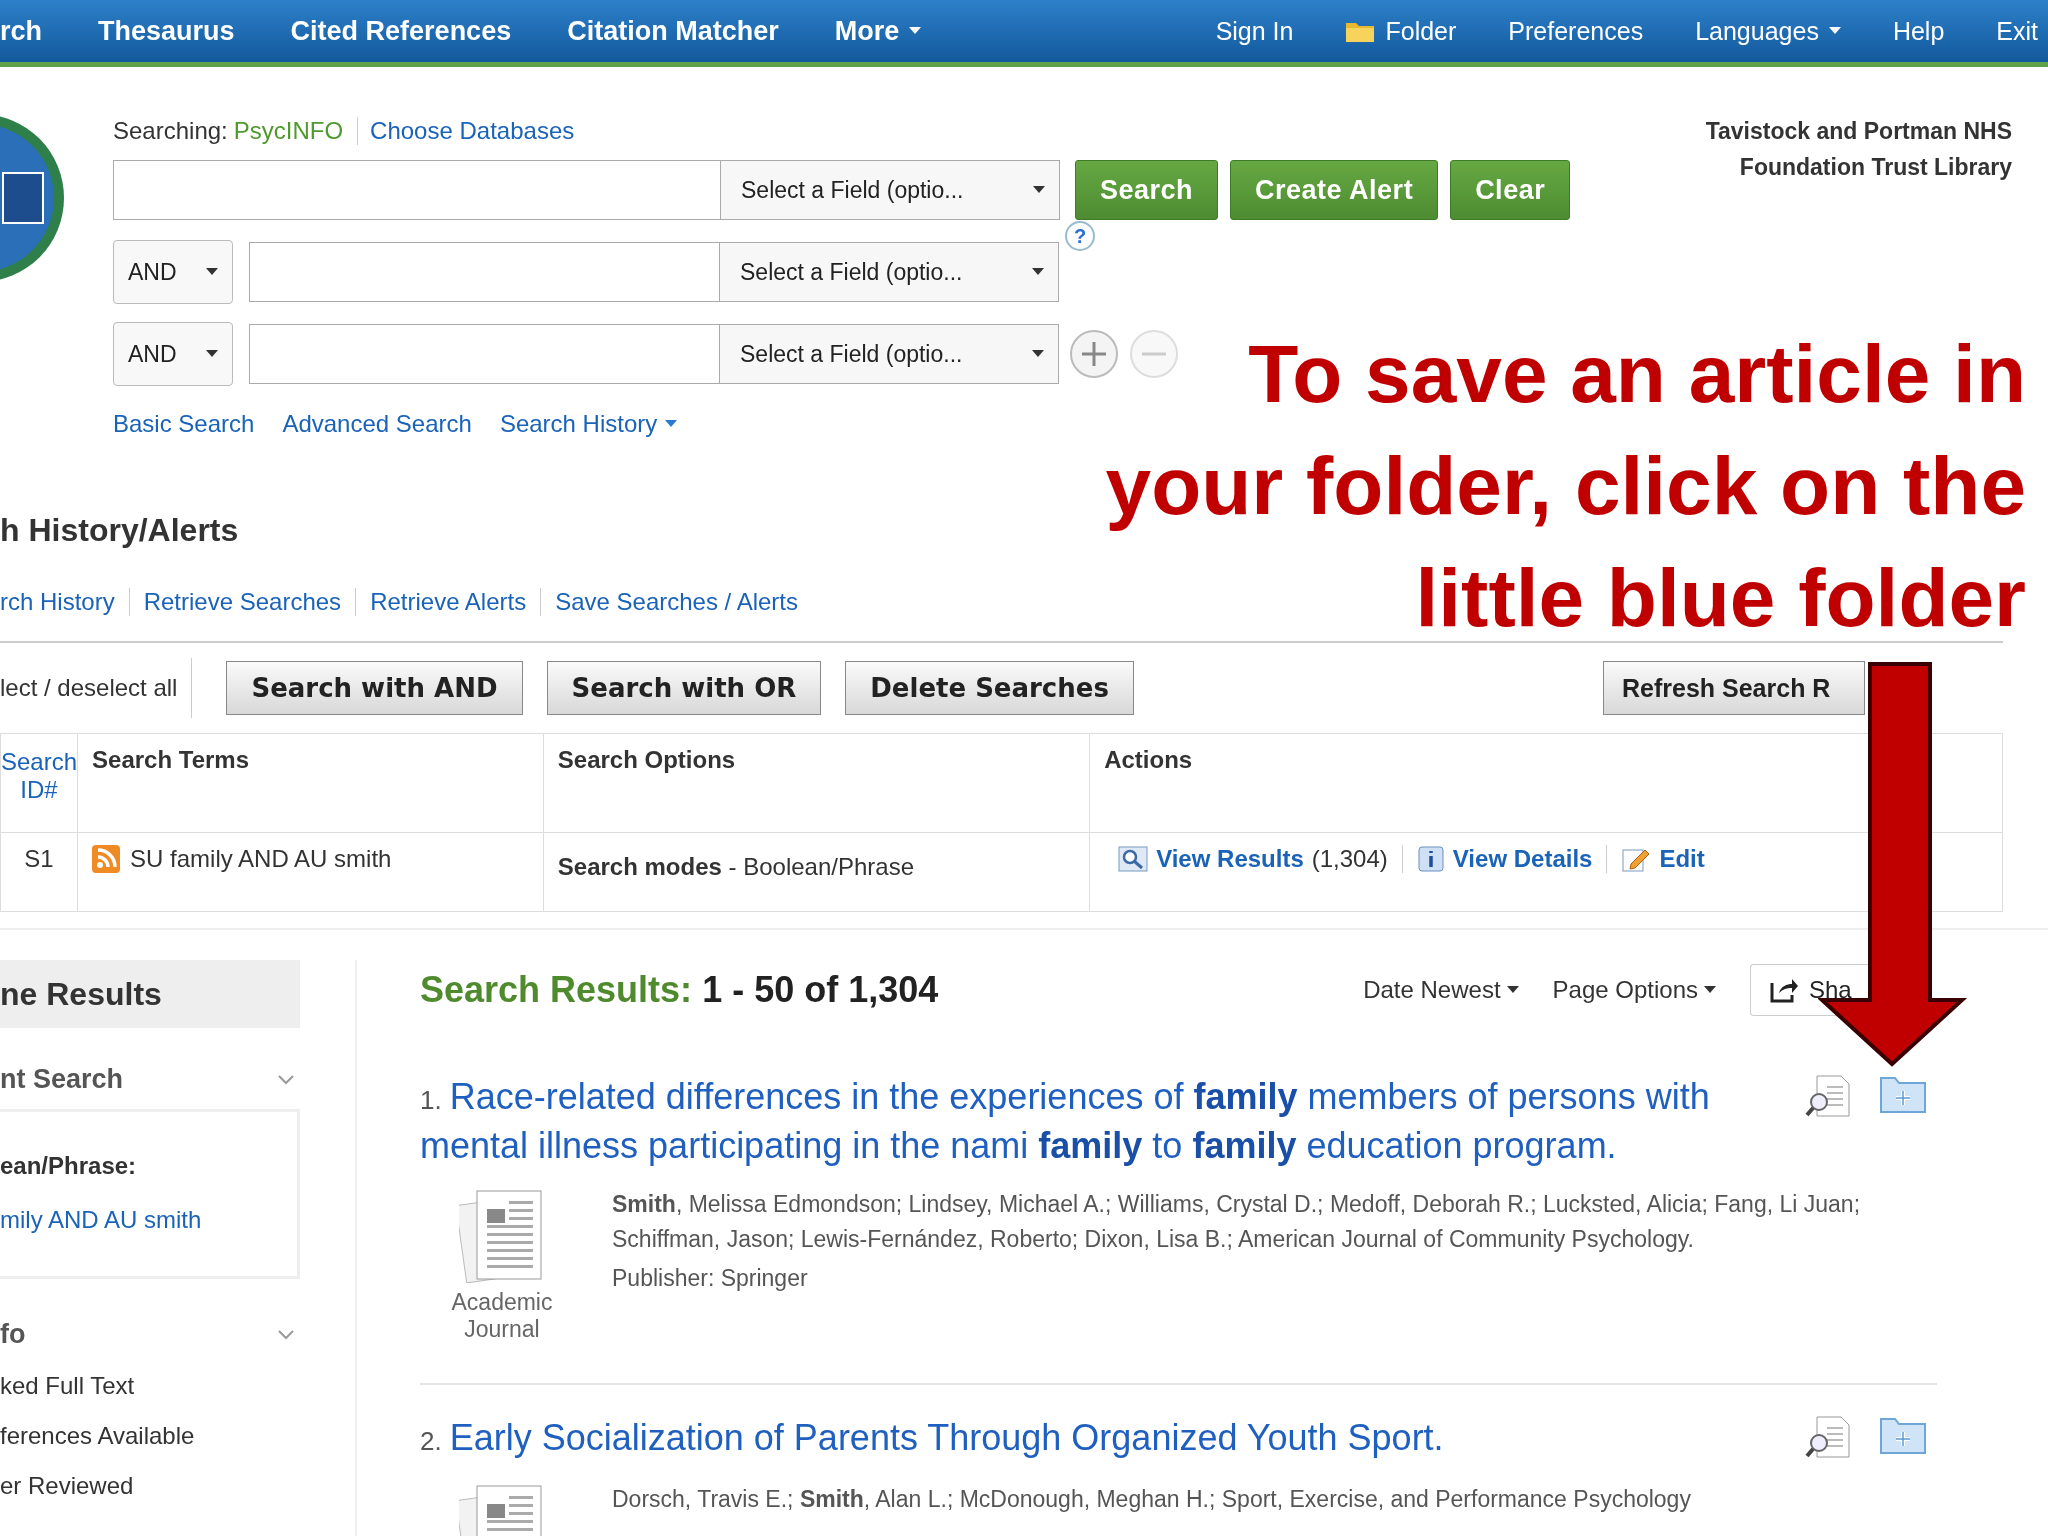 This screenshot has width=2048, height=1536. What do you see at coordinates (21, 31) in the screenshot?
I see `nav-link: rch` at bounding box center [21, 31].